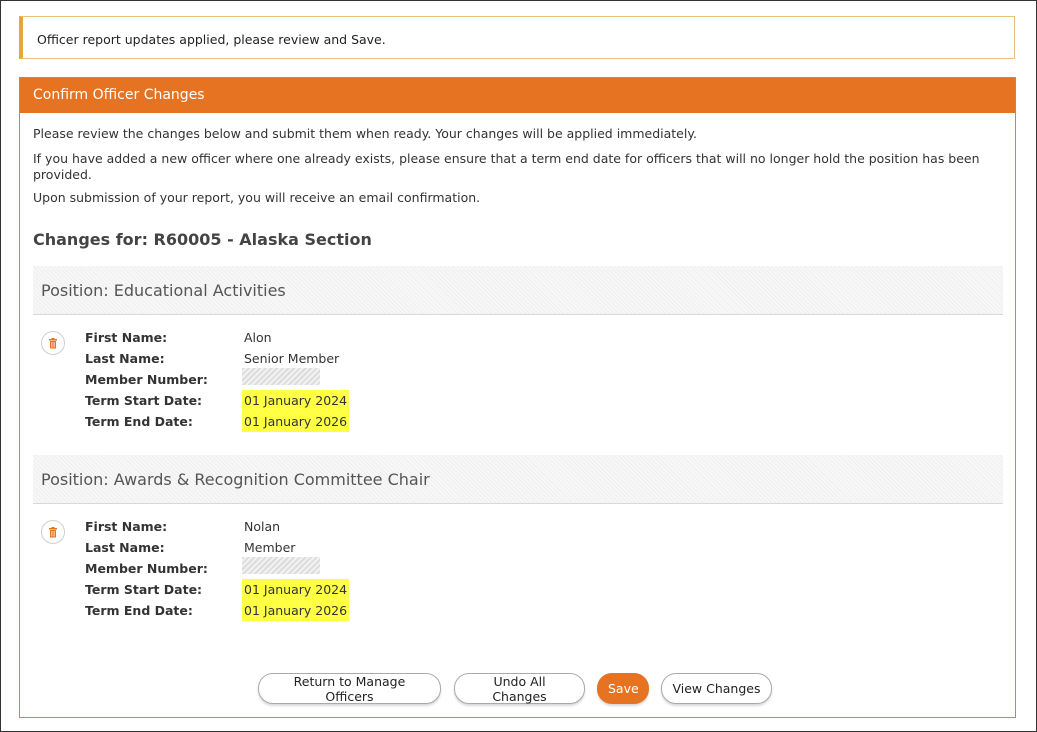 Image resolution: width=1037 pixels, height=732 pixels. What do you see at coordinates (119, 95) in the screenshot?
I see `panel-title: Confirm Officer Changes` at bounding box center [119, 95].